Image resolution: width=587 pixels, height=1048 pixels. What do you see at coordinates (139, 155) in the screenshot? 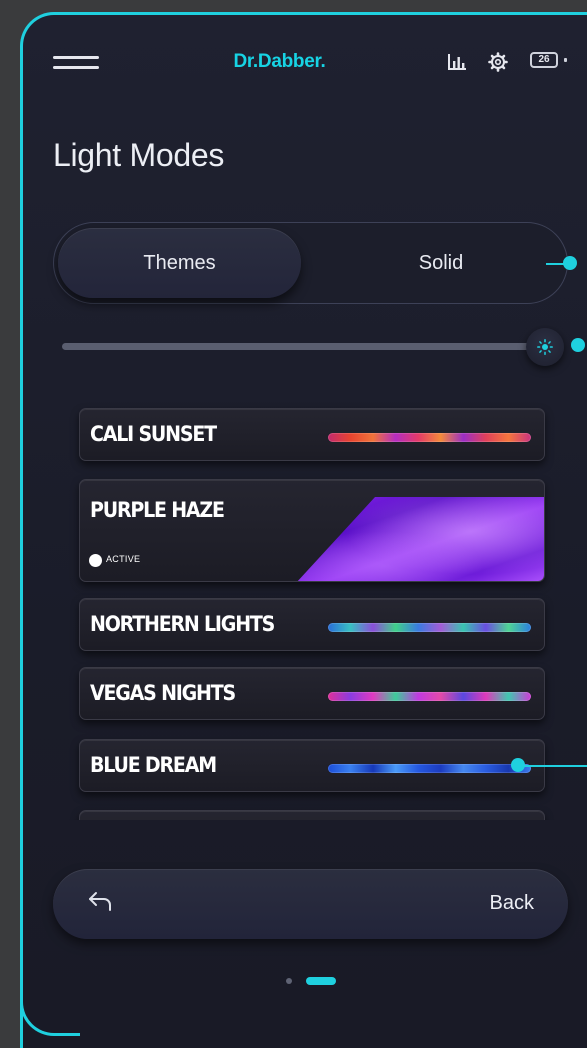
I see `page-title: Light Modes` at bounding box center [139, 155].